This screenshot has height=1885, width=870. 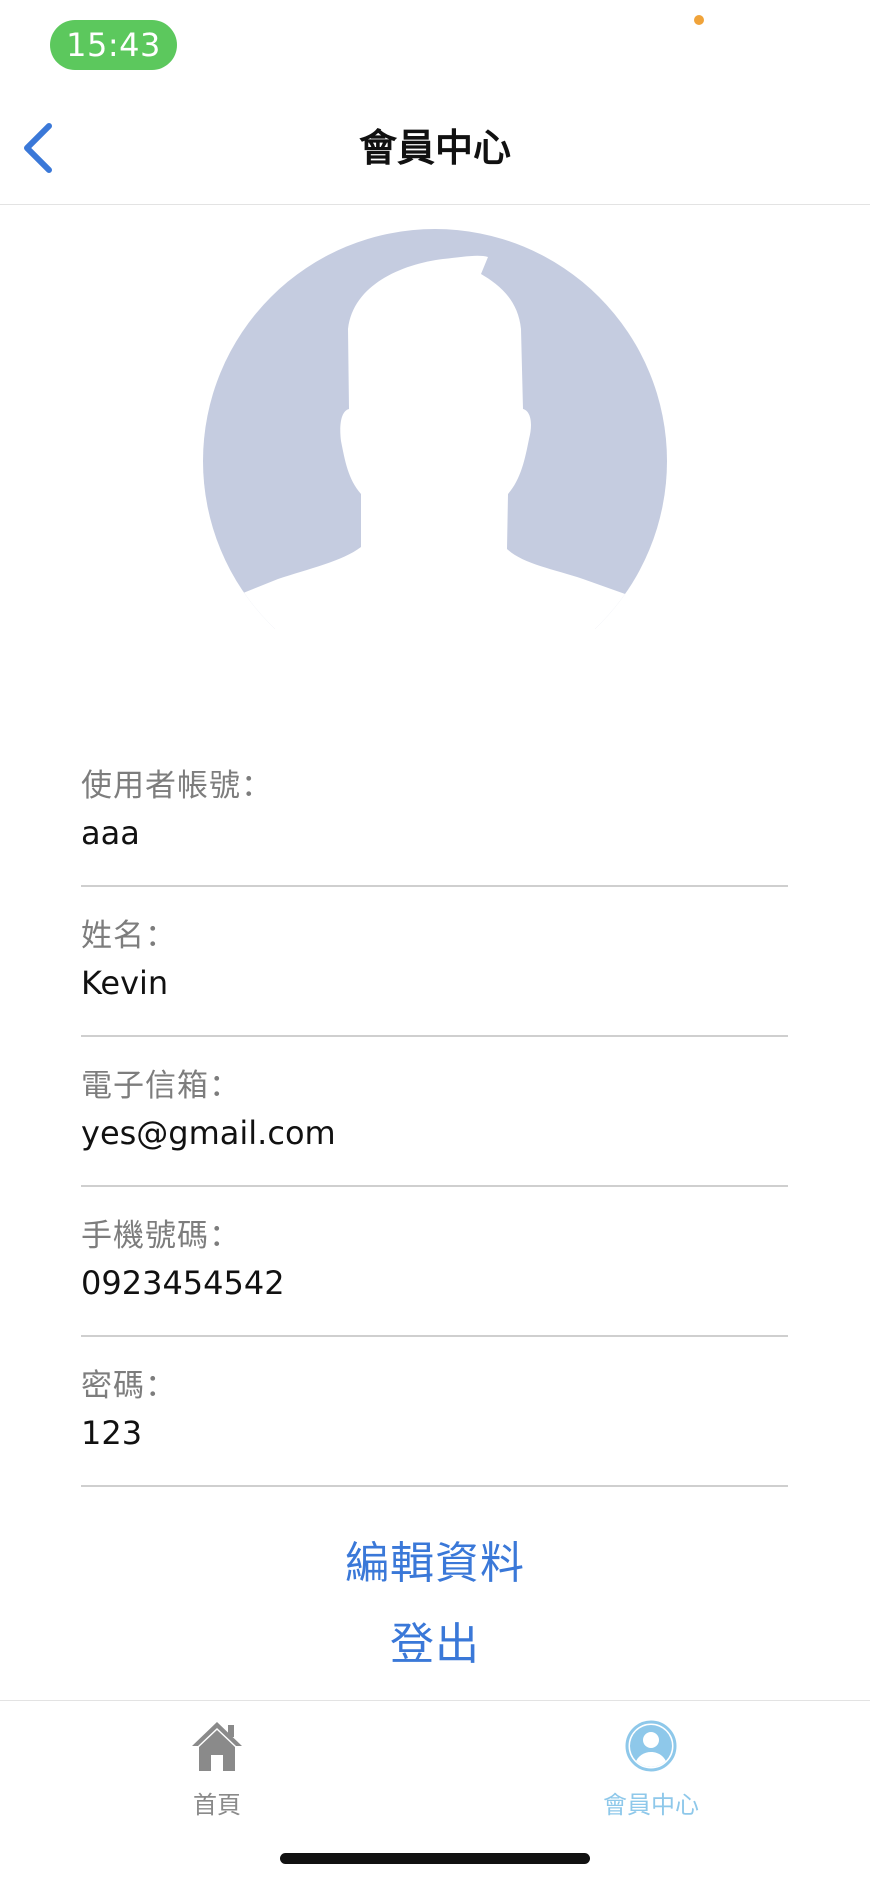 I want to click on default-avatar-silhouette-icon, so click(x=435, y=429).